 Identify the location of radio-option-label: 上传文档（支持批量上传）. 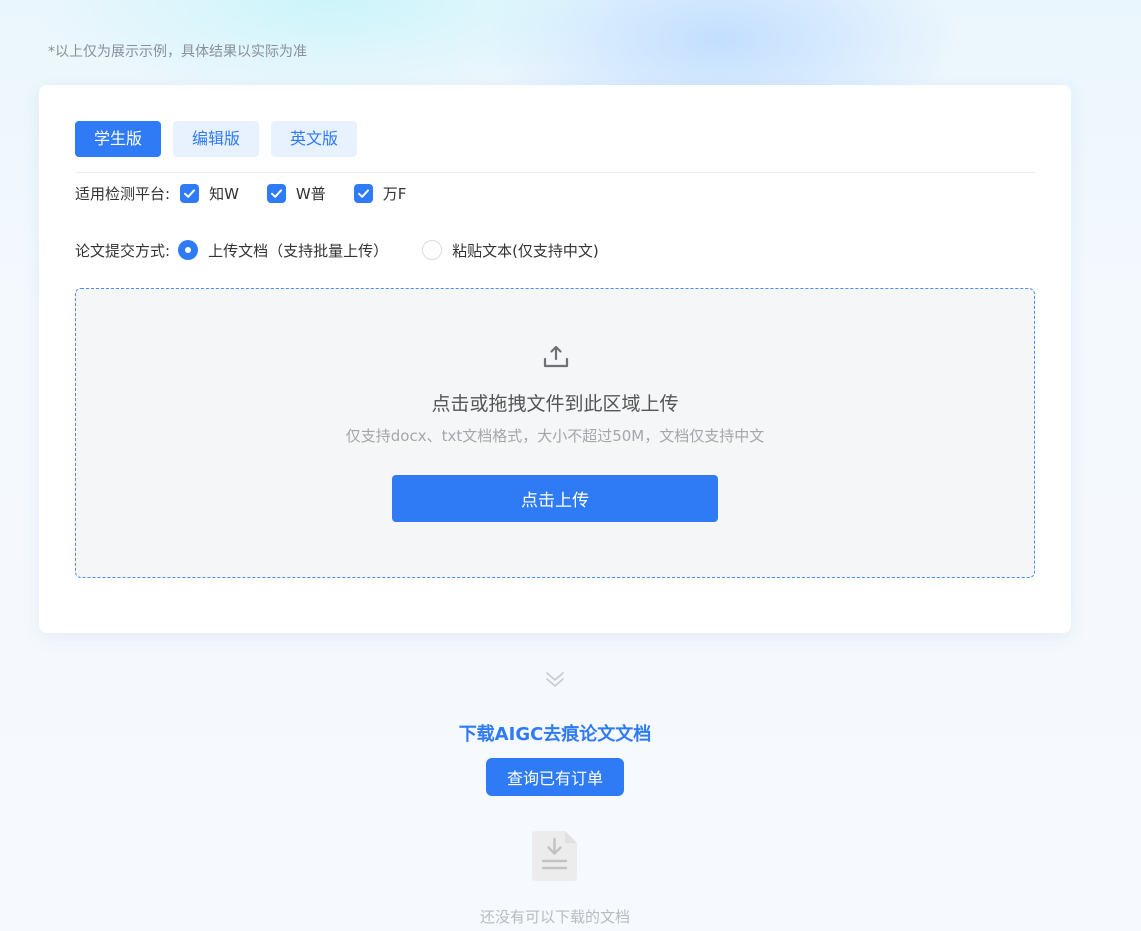
(298, 250).